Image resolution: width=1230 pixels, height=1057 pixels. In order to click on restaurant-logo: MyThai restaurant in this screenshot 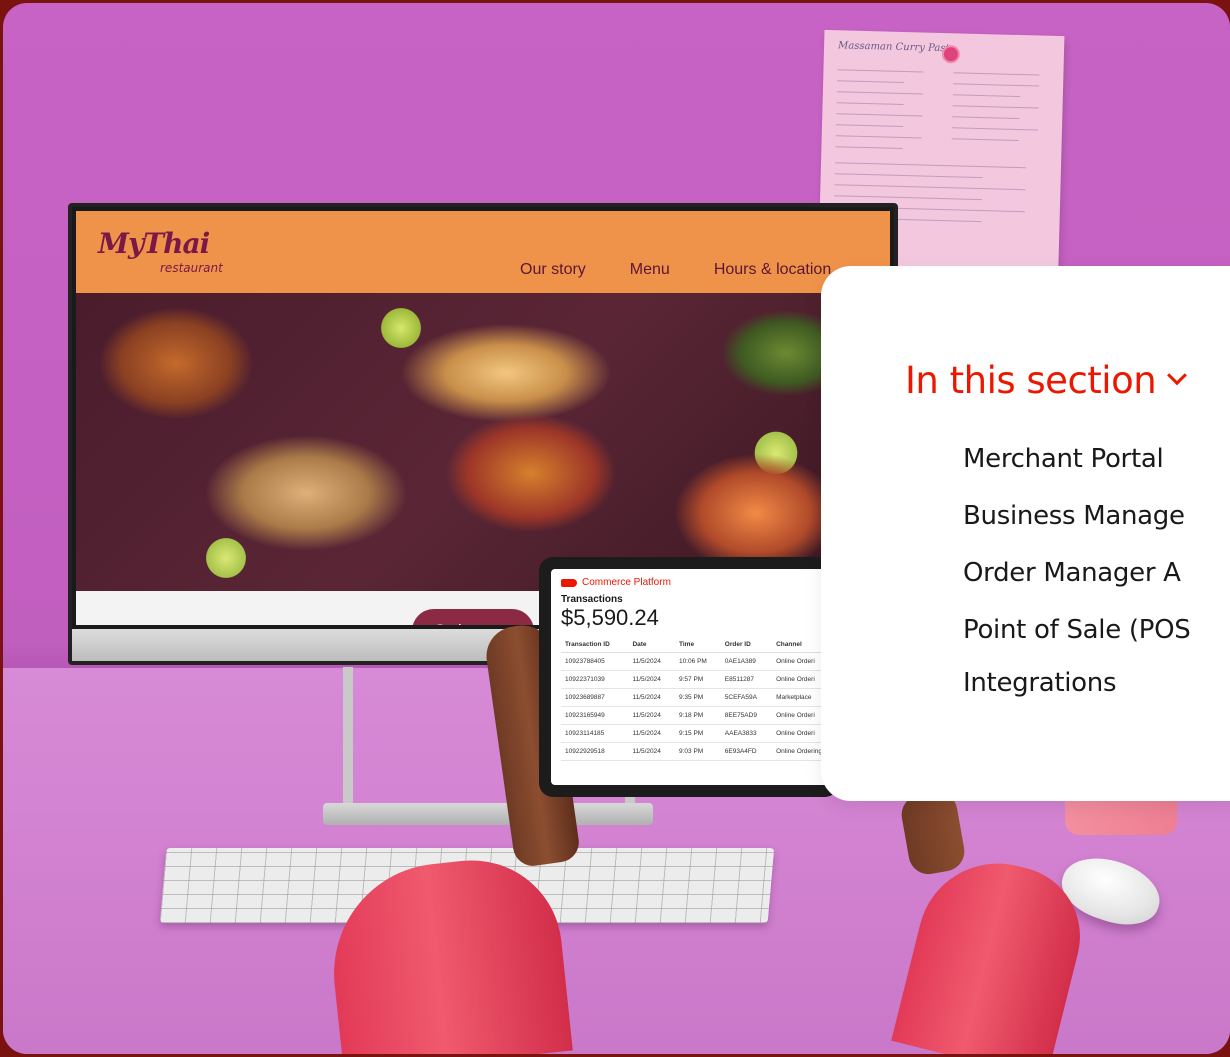, I will do `click(160, 251)`.